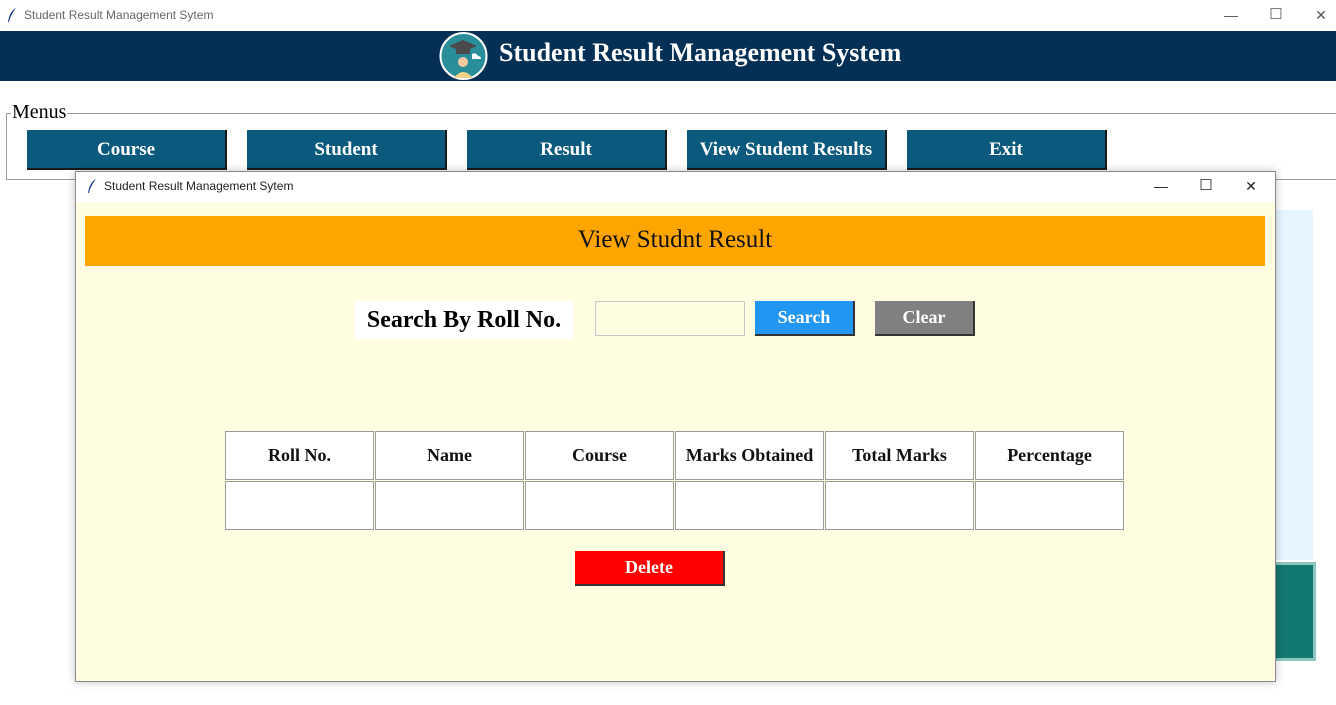 The width and height of the screenshot is (1336, 705). What do you see at coordinates (805, 318) in the screenshot?
I see `search-button: Search` at bounding box center [805, 318].